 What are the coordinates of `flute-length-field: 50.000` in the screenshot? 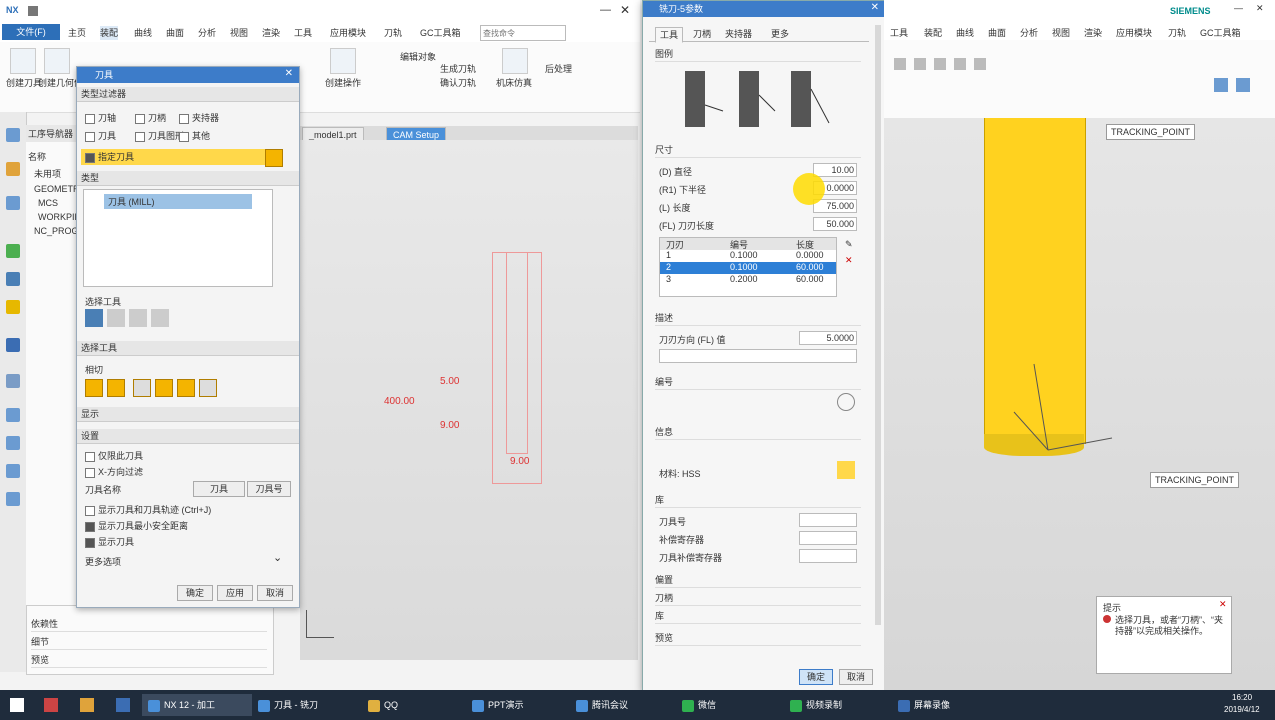 It's located at (835, 224).